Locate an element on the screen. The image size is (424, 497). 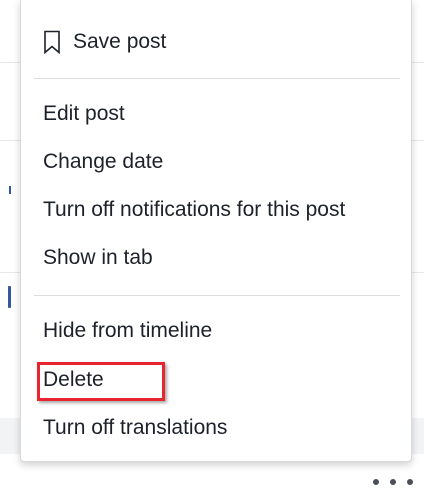
edit-post-menu-item: Edit post is located at coordinates (84, 114).